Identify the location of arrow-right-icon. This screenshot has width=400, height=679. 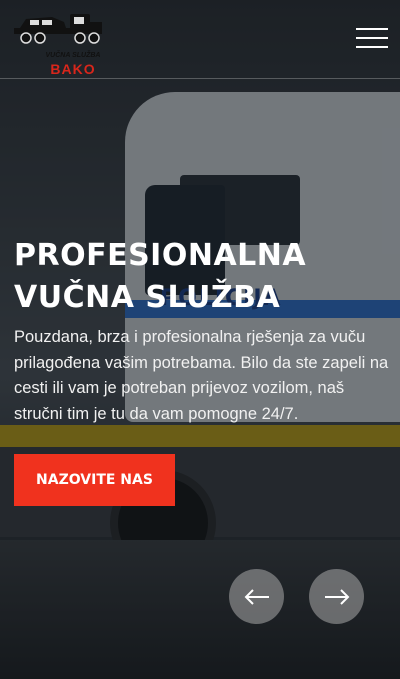
(336, 596).